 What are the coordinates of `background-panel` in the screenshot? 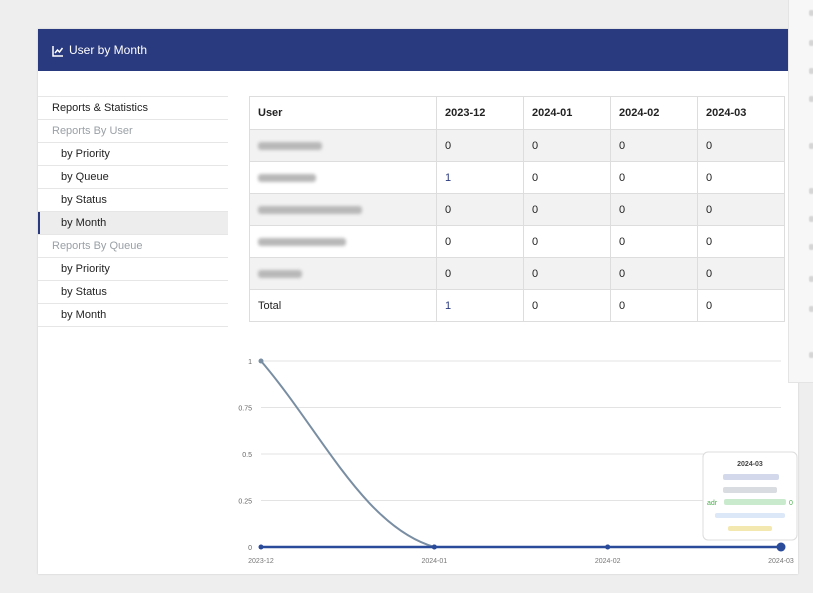 It's located at (800, 191).